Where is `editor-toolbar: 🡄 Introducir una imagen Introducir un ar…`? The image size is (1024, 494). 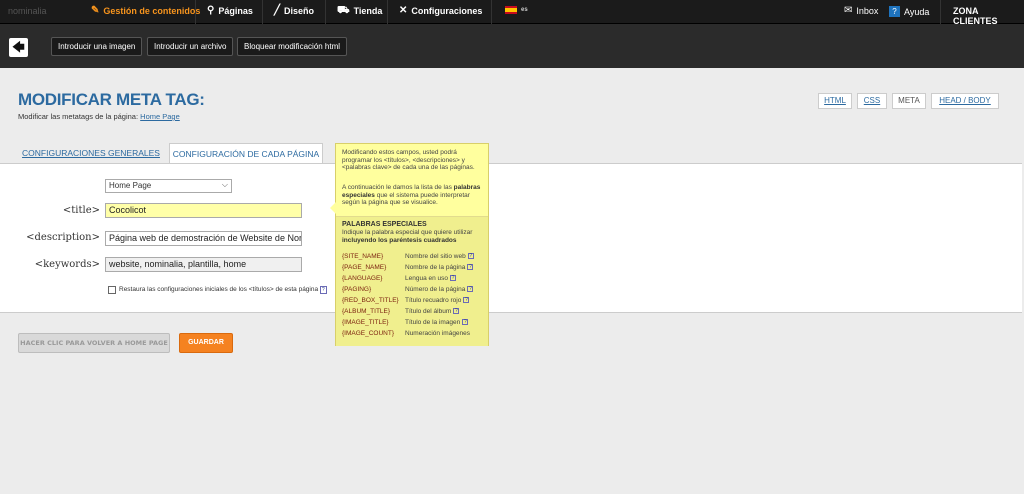 editor-toolbar: 🡄 Introducir una imagen Introducir un ar… is located at coordinates (512, 46).